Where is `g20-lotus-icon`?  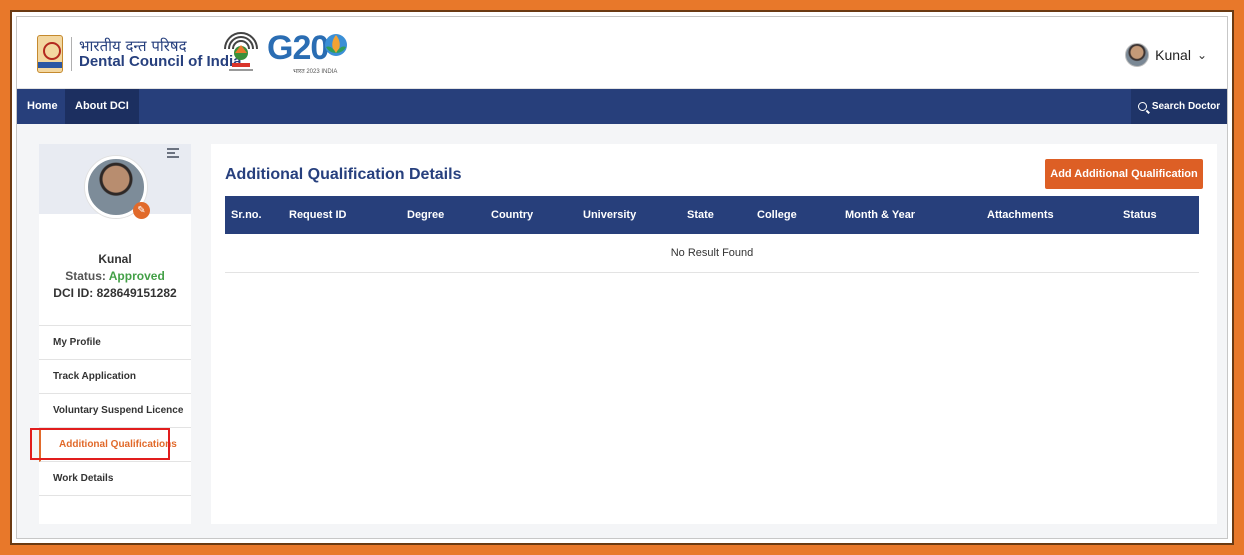
g20-lotus-icon is located at coordinates (336, 45).